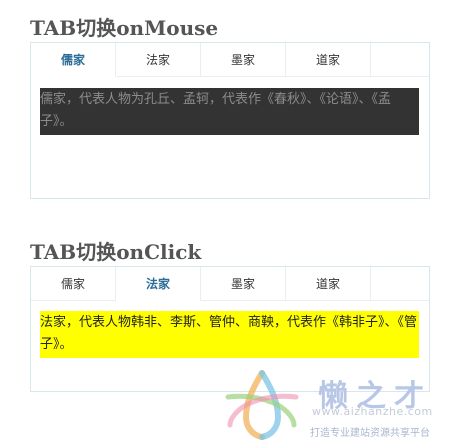 Image resolution: width=461 pixels, height=444 pixels. I want to click on watermark: 懒之才 www.aizhanzhe.com 打造专业建站资源共享平台, so click(340, 405).